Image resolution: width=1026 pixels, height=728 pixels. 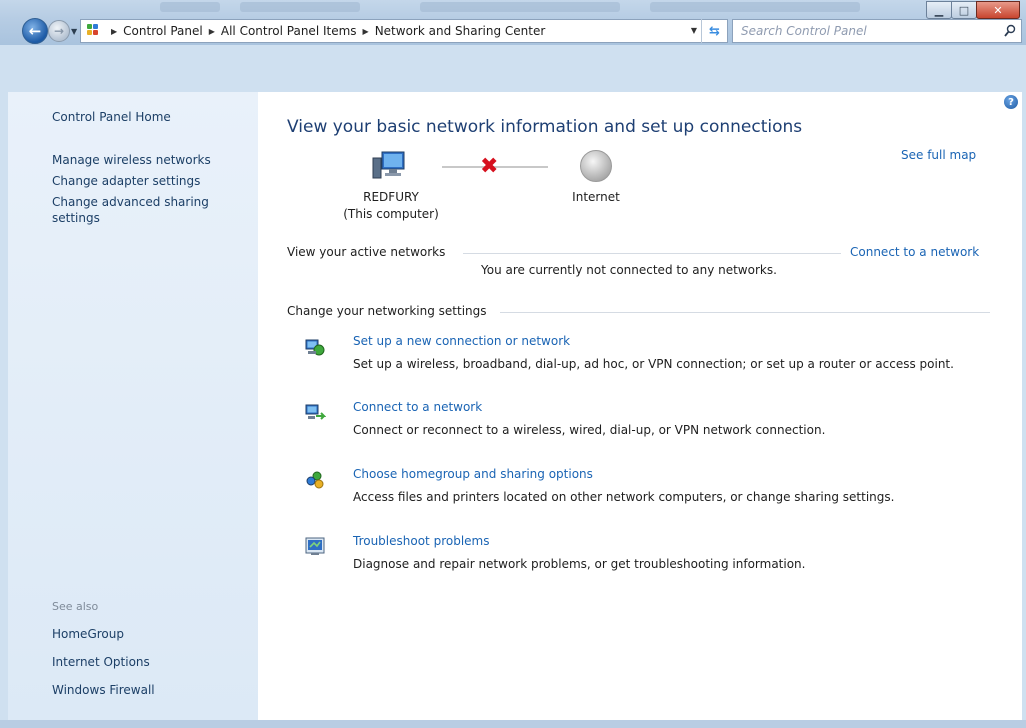 What do you see at coordinates (461, 341) in the screenshot?
I see `task-title: Set up a new connection or network` at bounding box center [461, 341].